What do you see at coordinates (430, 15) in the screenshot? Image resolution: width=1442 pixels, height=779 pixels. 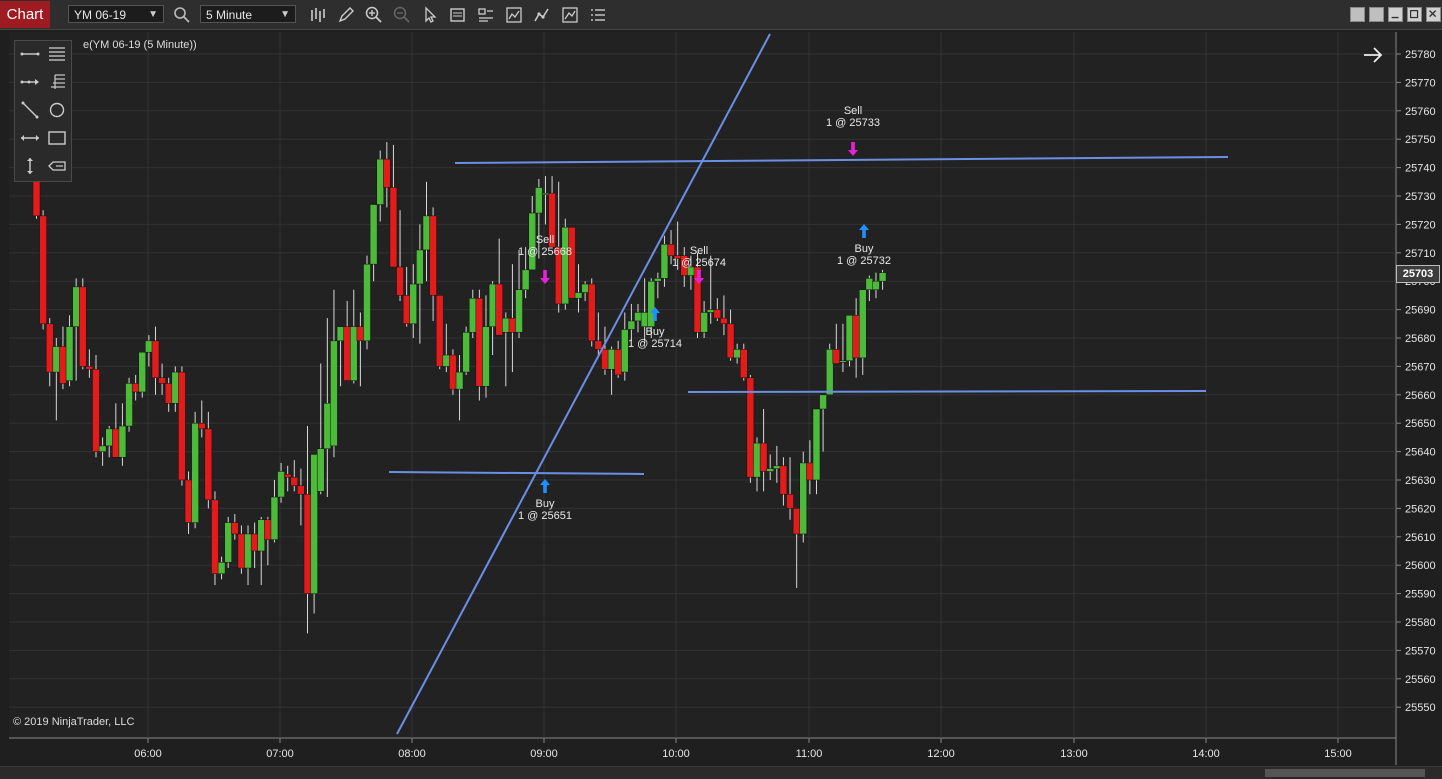 I see `cursor-pointer-icon` at bounding box center [430, 15].